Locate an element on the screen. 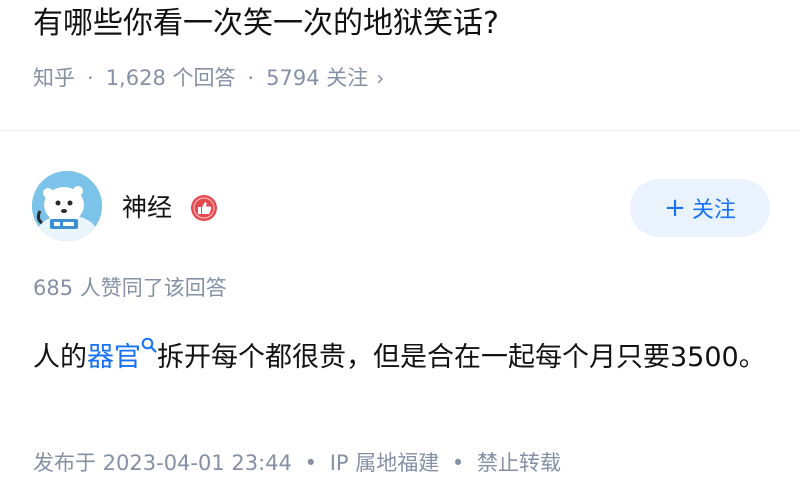  avatar is located at coordinates (67, 206).